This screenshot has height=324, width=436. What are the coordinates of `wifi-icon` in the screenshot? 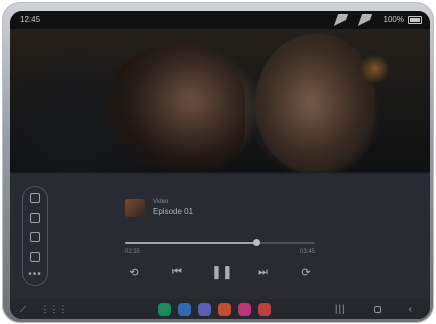 It's located at (345, 20).